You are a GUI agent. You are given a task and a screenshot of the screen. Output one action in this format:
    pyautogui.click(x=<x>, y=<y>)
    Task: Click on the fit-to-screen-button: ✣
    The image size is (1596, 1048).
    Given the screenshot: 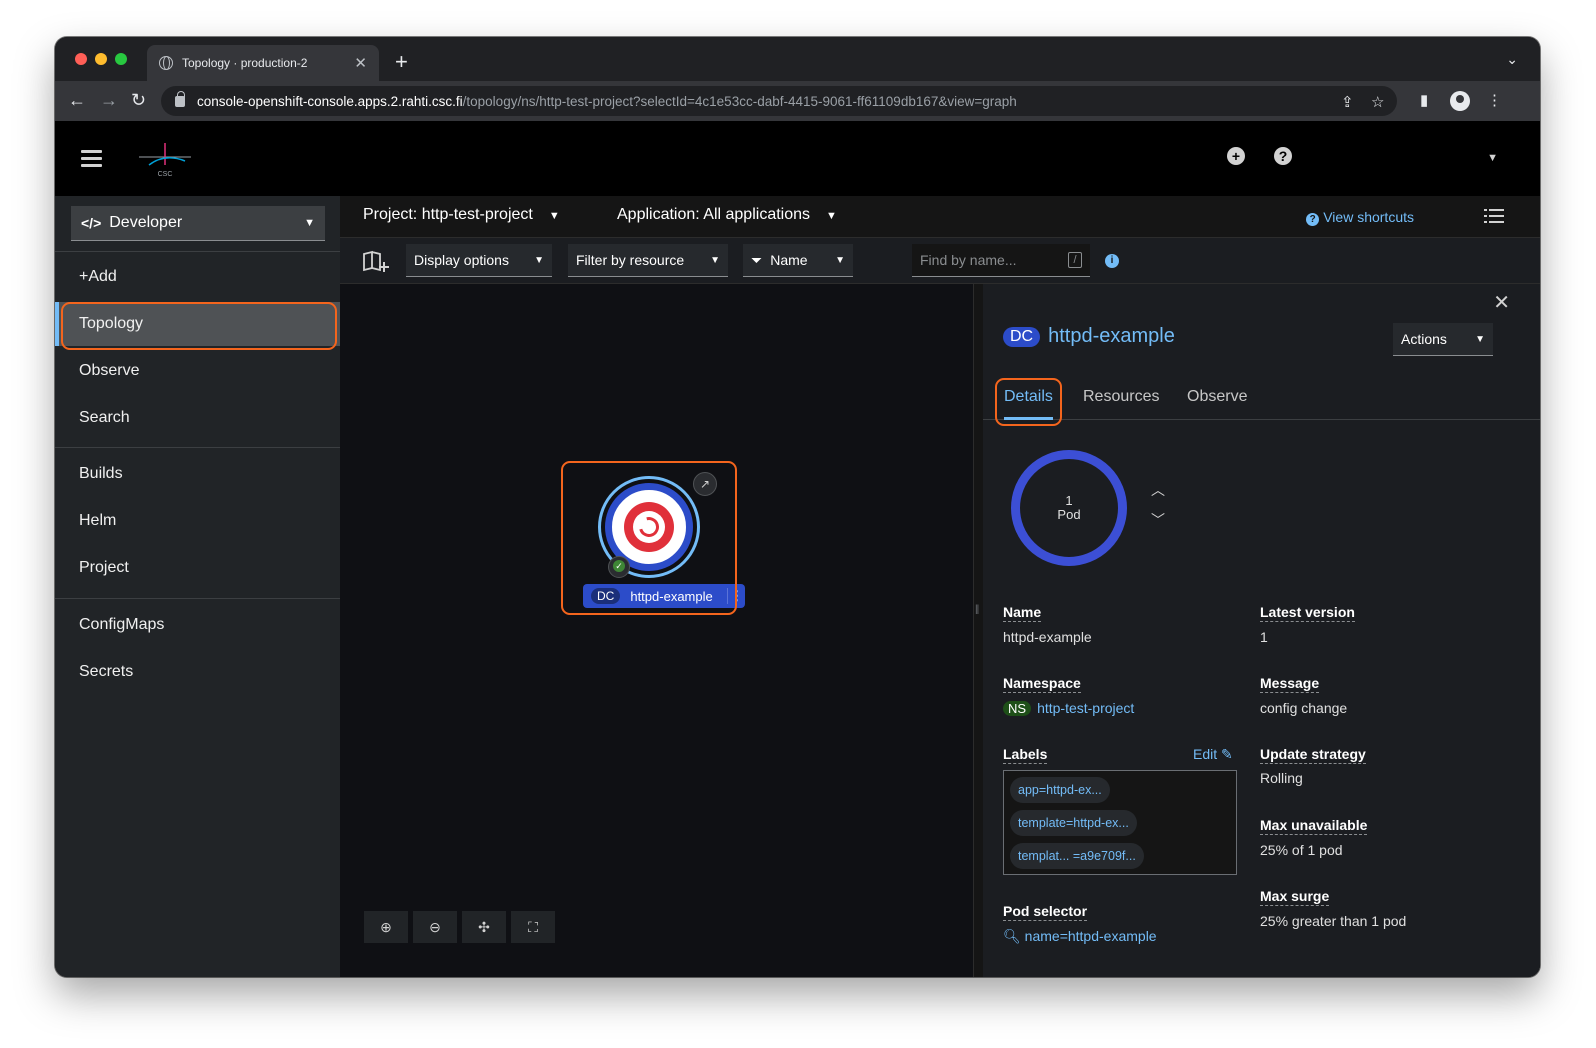 What is the action you would take?
    pyautogui.click(x=484, y=927)
    